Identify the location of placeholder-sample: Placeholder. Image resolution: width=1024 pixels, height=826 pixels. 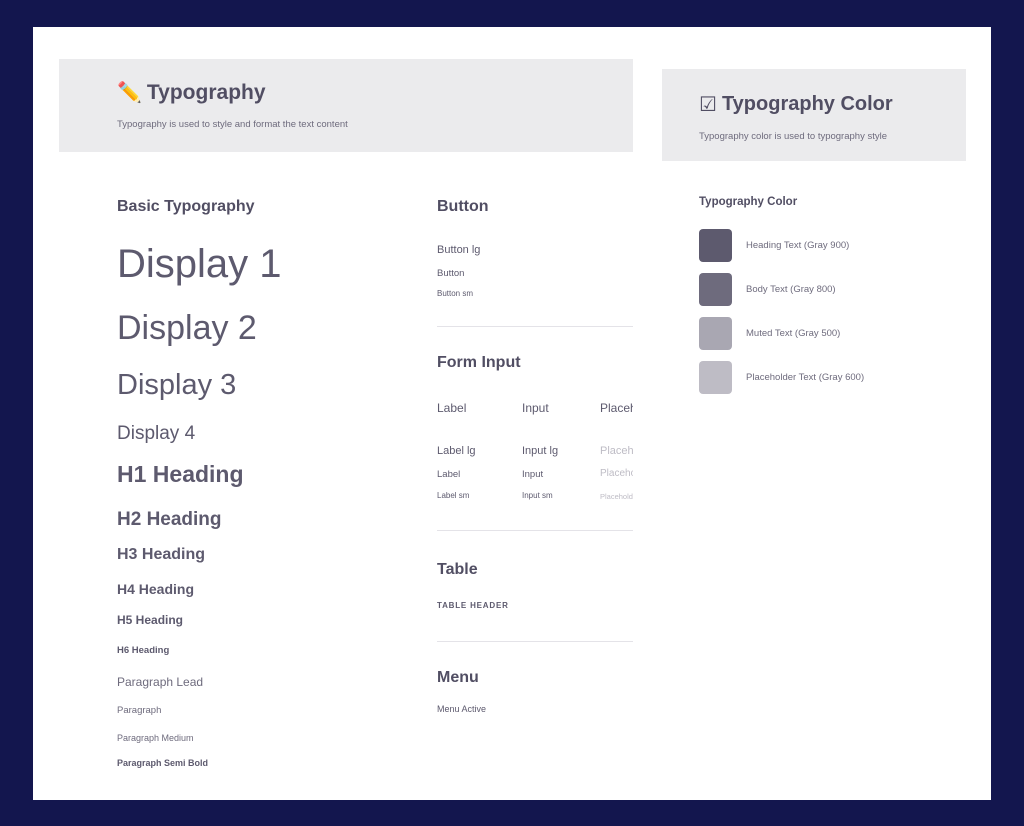
(616, 473).